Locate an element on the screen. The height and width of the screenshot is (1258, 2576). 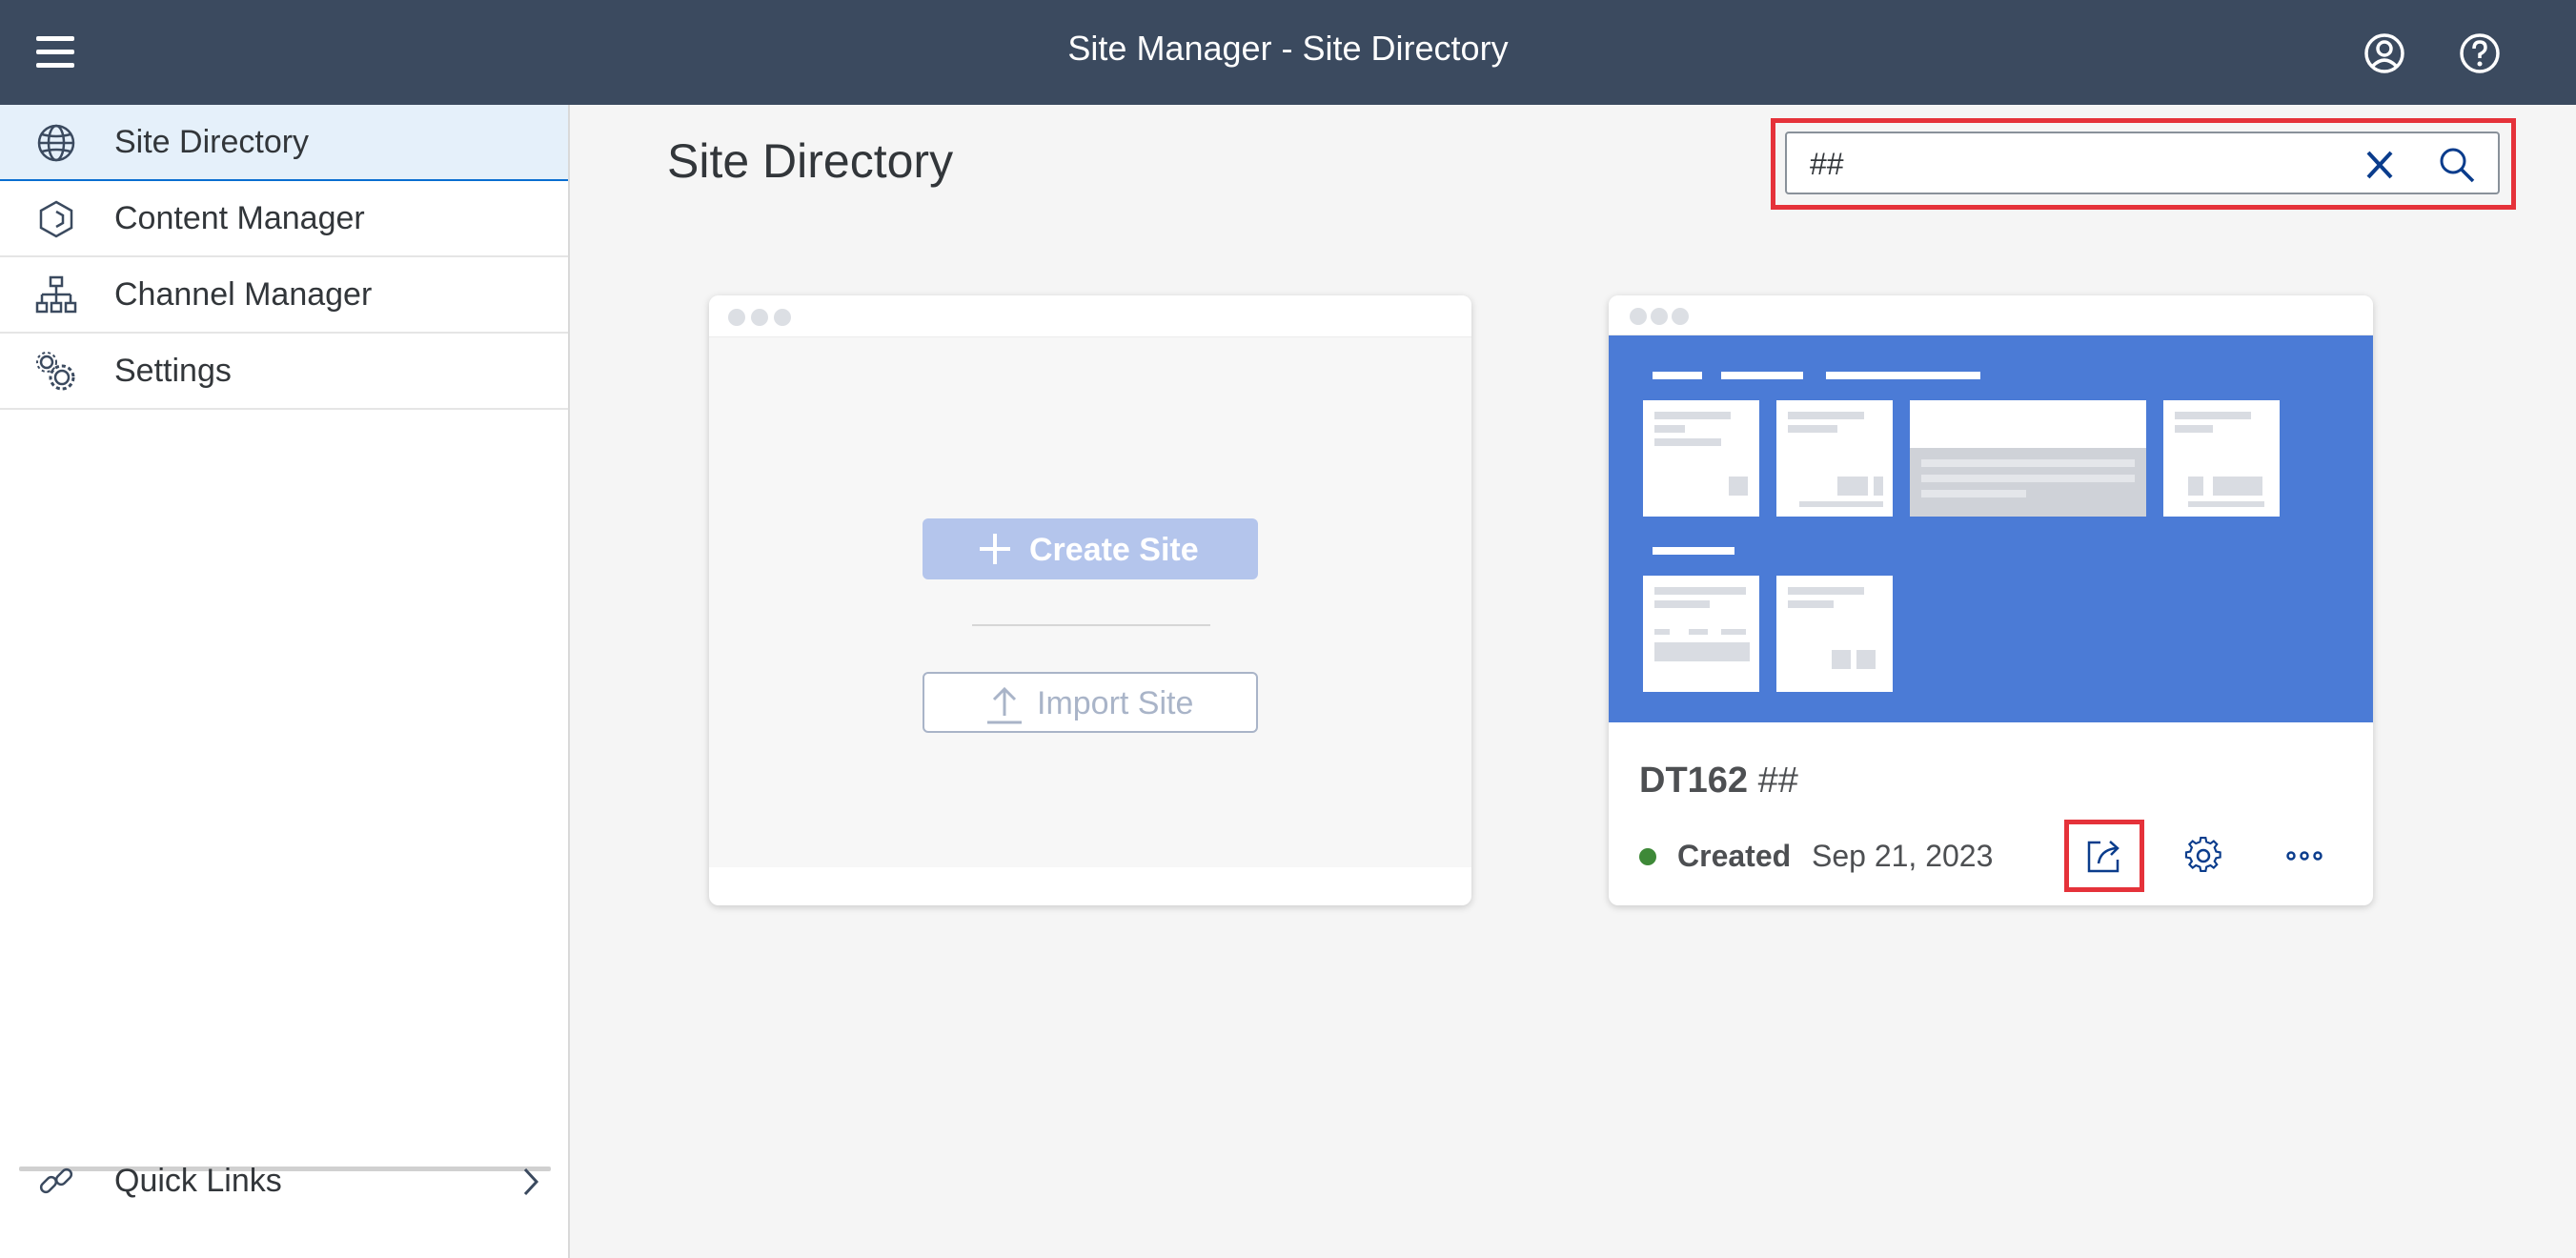
sidebar-item-channel-manager: Channel Manager is located at coordinates (284, 295).